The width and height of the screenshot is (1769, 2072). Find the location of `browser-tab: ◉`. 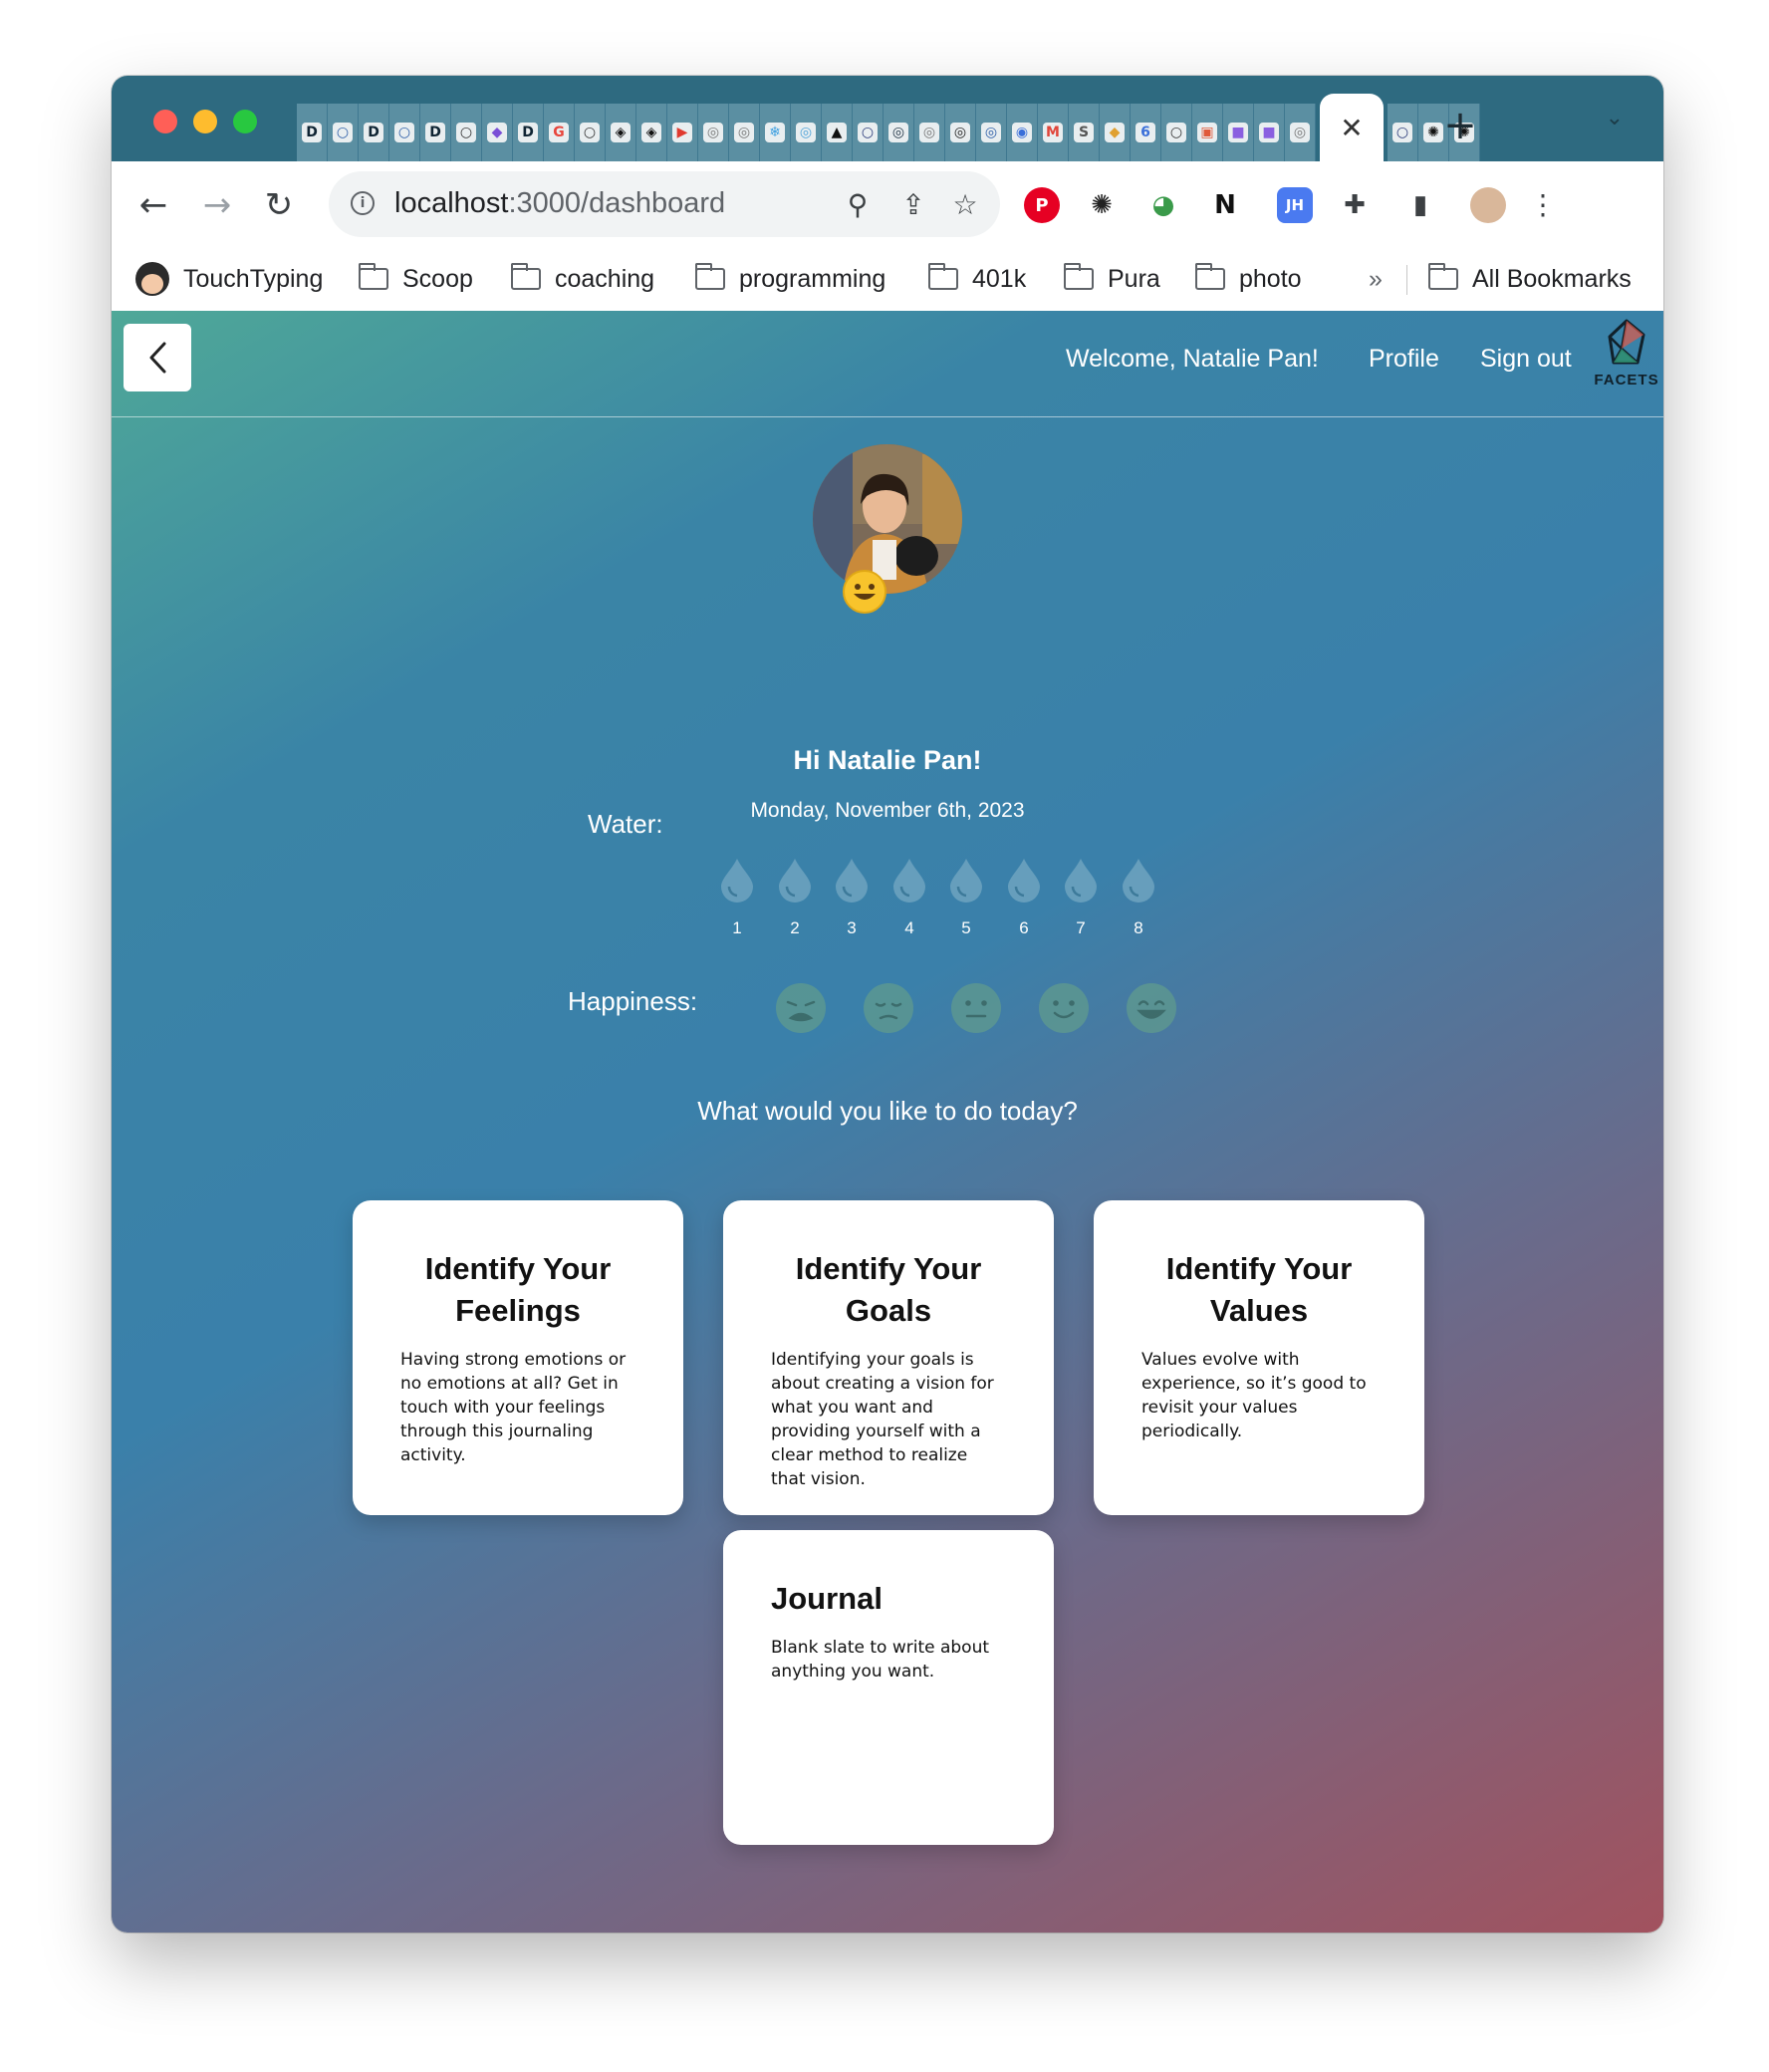

browser-tab: ◉ is located at coordinates (1022, 132).